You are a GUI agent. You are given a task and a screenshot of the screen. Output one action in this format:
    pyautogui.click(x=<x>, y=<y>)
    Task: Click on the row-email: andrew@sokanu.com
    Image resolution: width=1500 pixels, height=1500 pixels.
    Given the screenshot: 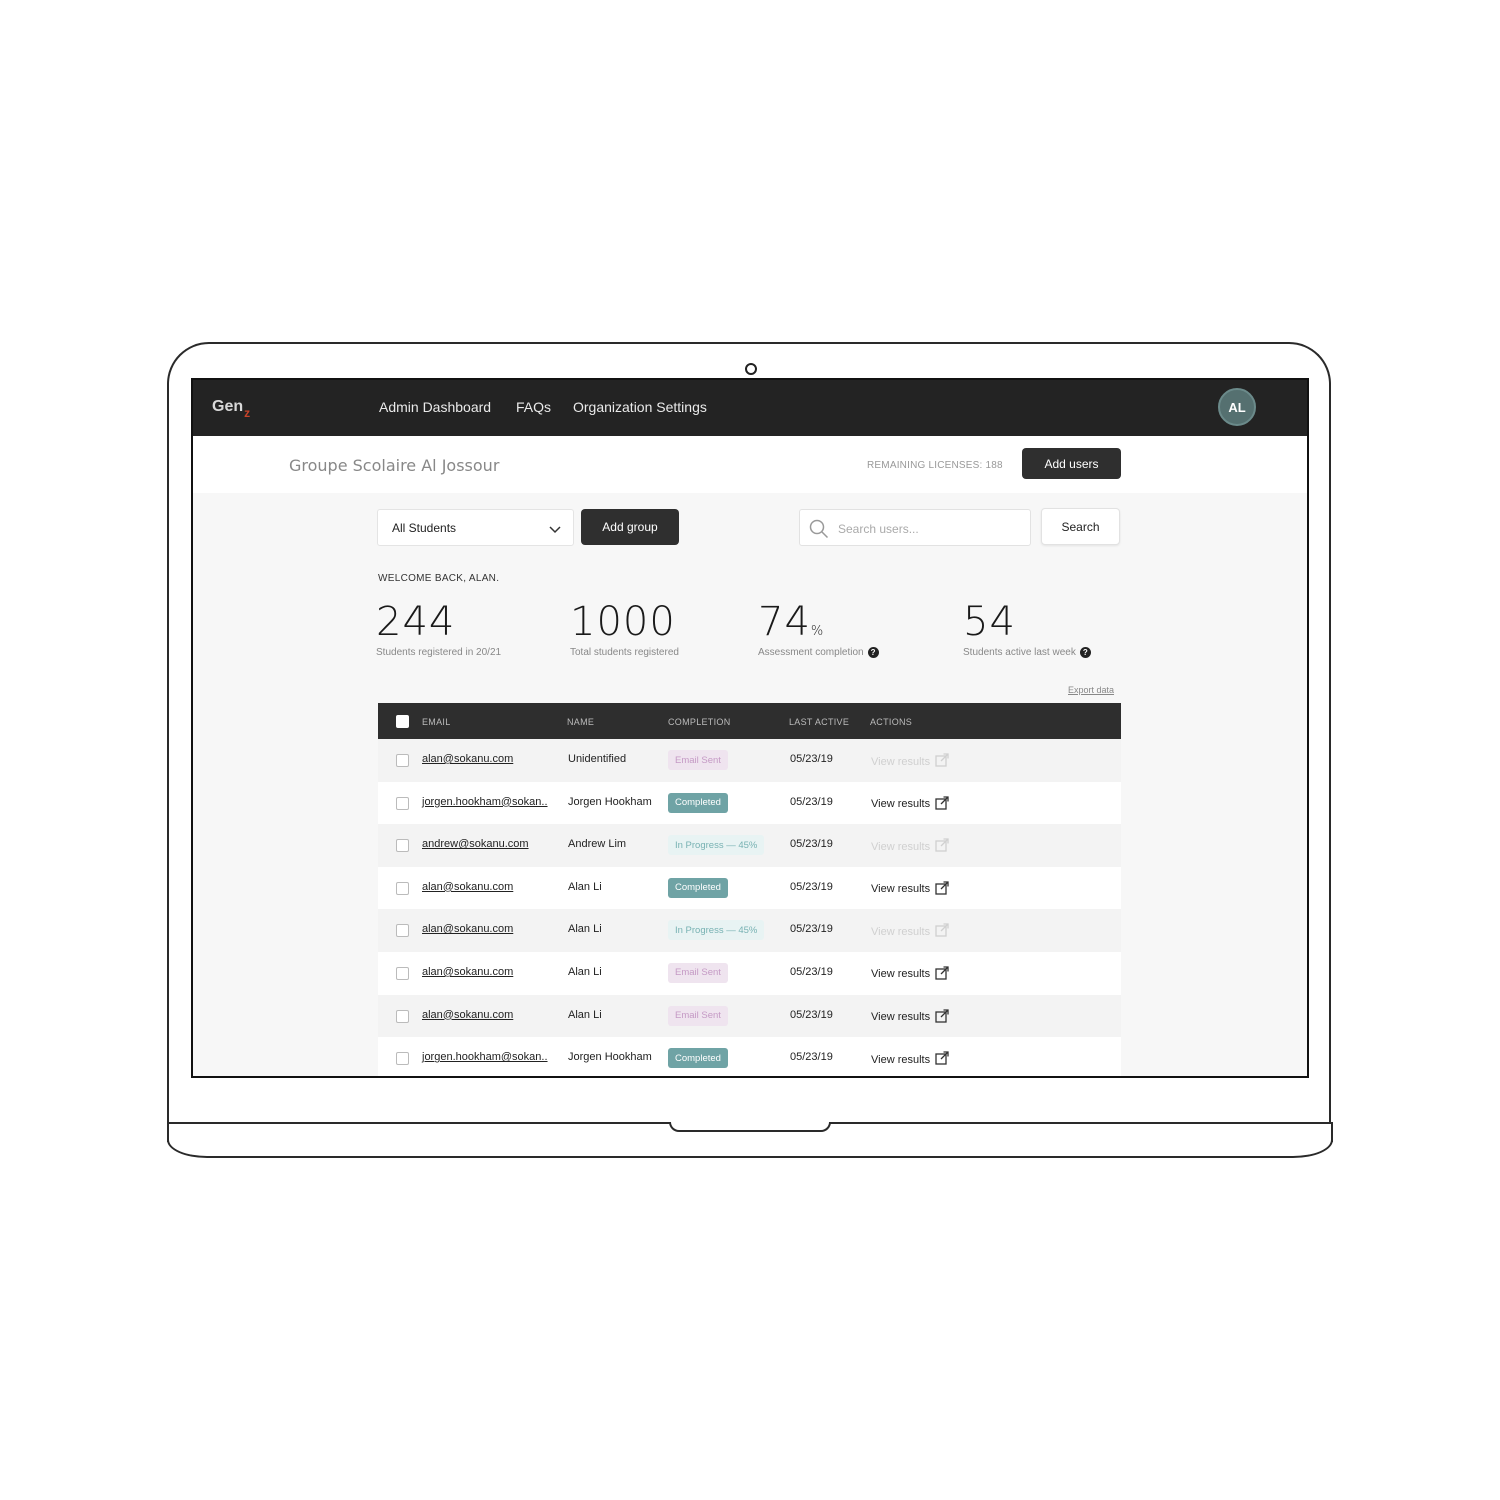 What is the action you would take?
    pyautogui.click(x=475, y=844)
    